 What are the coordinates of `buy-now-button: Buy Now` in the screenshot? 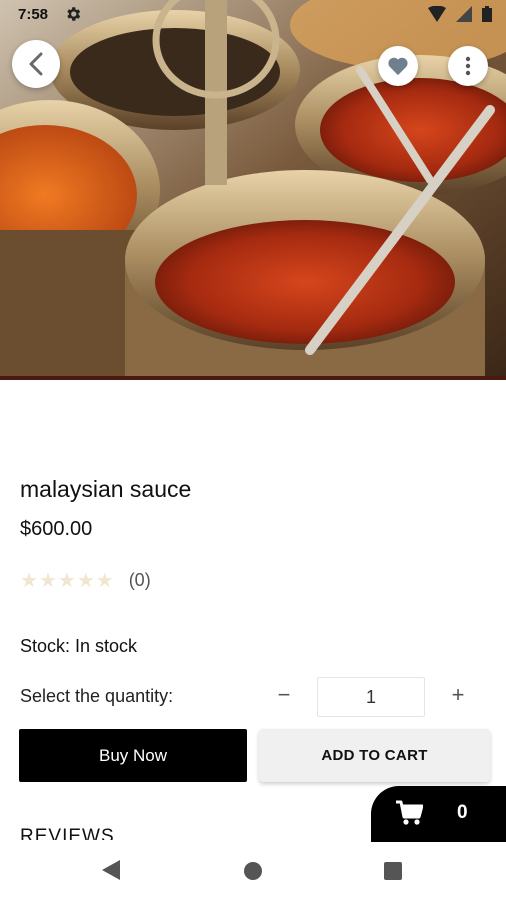 It's located at (133, 755).